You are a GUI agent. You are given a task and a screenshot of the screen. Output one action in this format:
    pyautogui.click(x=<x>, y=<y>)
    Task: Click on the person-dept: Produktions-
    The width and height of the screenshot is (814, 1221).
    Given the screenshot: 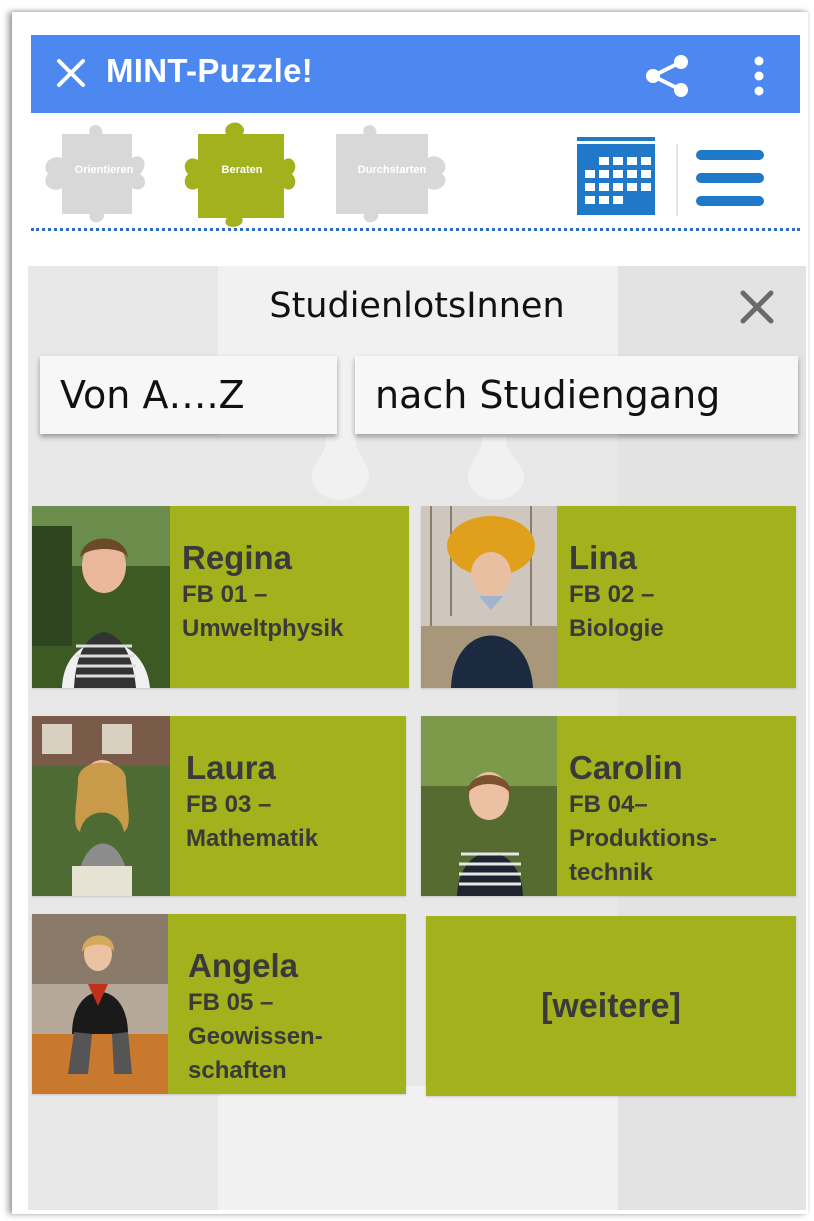 What is the action you would take?
    pyautogui.click(x=643, y=838)
    